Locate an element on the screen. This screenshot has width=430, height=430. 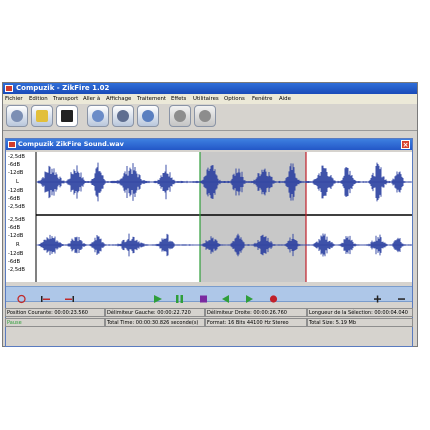
cut-icon is located at coordinates (123, 116).